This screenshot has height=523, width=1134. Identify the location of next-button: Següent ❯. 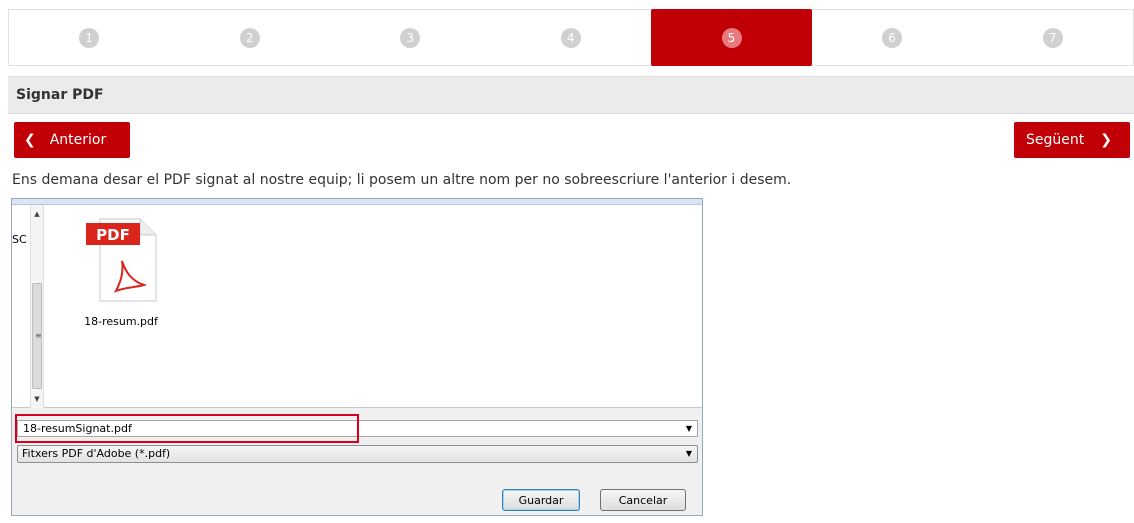
(1072, 140).